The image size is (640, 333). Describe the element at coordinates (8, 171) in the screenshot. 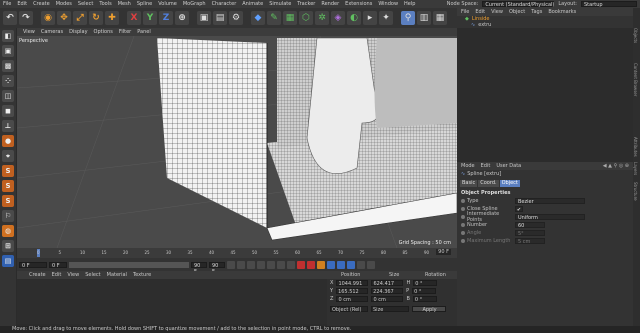

I see `soft-selection-icon: S` at that location.